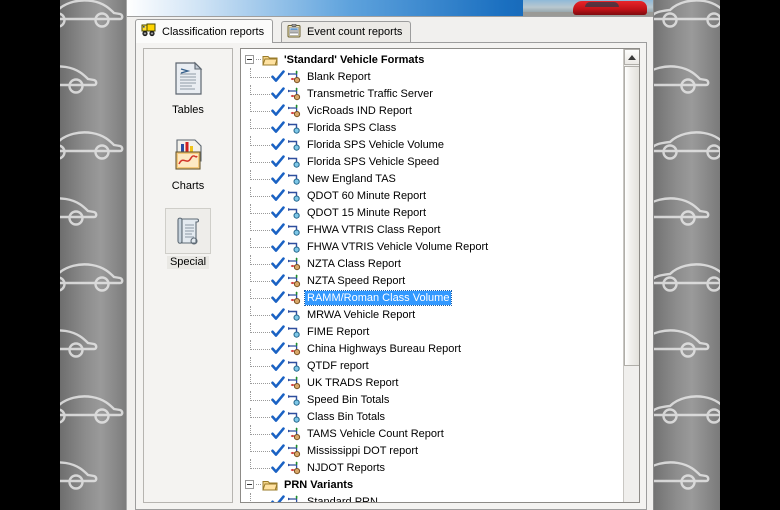 This screenshot has width=780, height=510. I want to click on category-item-tables: Tables, so click(188, 87).